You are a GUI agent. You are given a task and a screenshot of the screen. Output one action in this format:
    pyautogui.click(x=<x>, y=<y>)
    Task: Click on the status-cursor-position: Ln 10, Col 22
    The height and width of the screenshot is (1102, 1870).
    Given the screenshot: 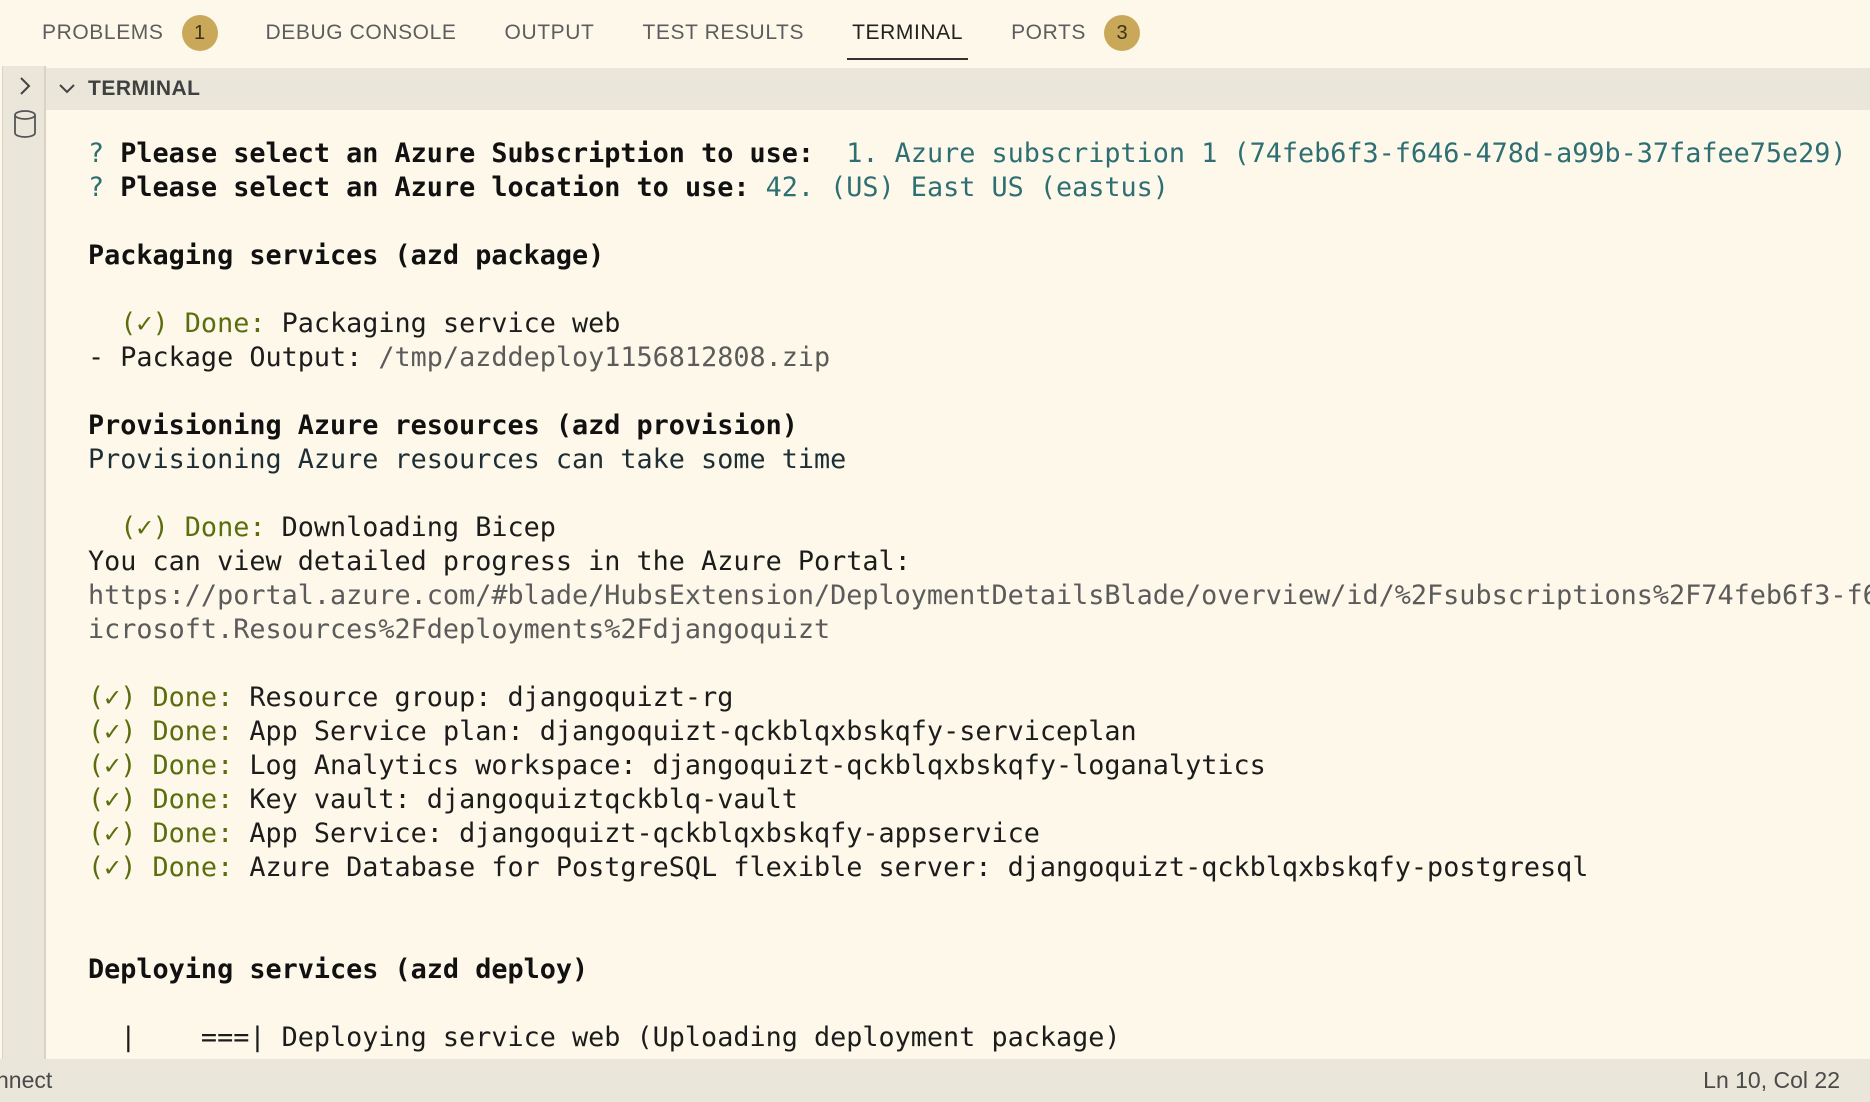 What is the action you would take?
    pyautogui.click(x=1771, y=1080)
    